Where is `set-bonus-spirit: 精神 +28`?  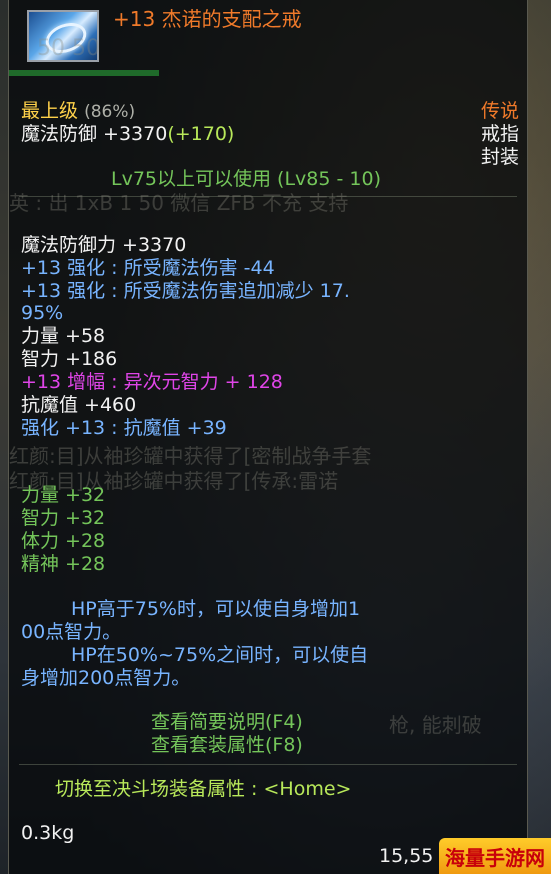
set-bonus-spirit: 精神 +28 is located at coordinates (63, 564).